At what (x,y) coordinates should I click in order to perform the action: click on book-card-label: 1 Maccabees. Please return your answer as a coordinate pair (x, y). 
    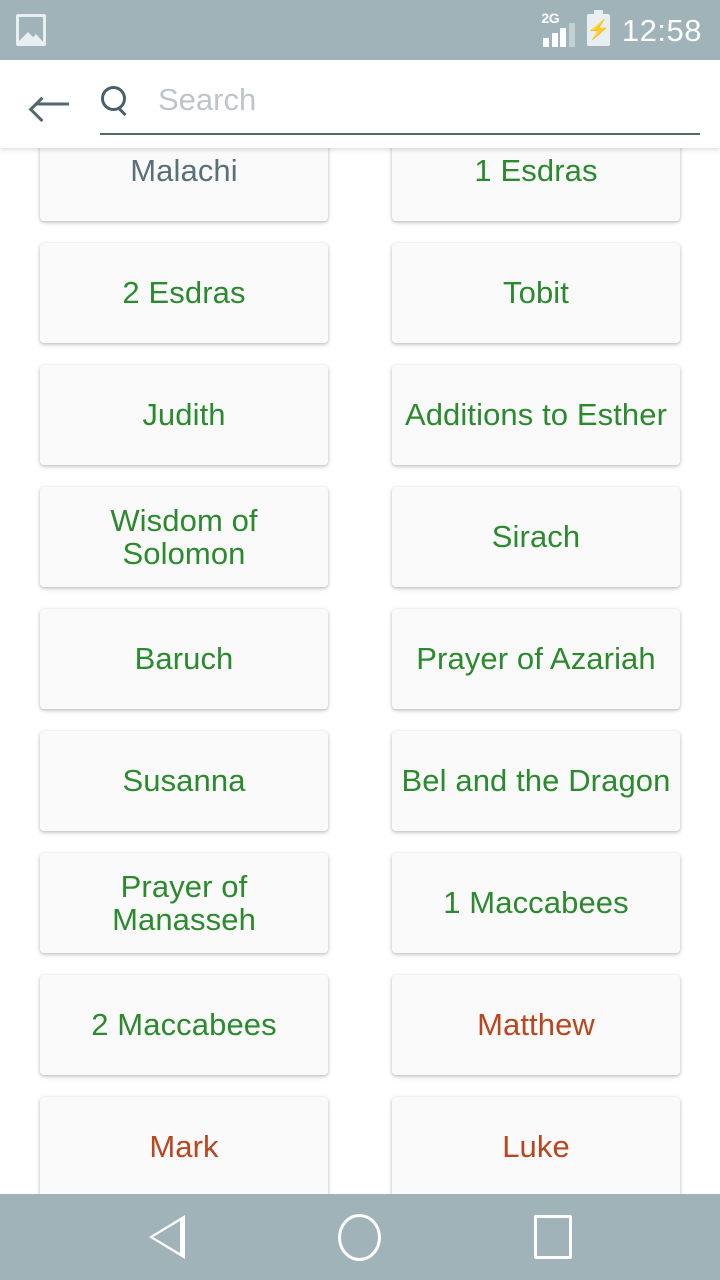
    Looking at the image, I should click on (536, 903).